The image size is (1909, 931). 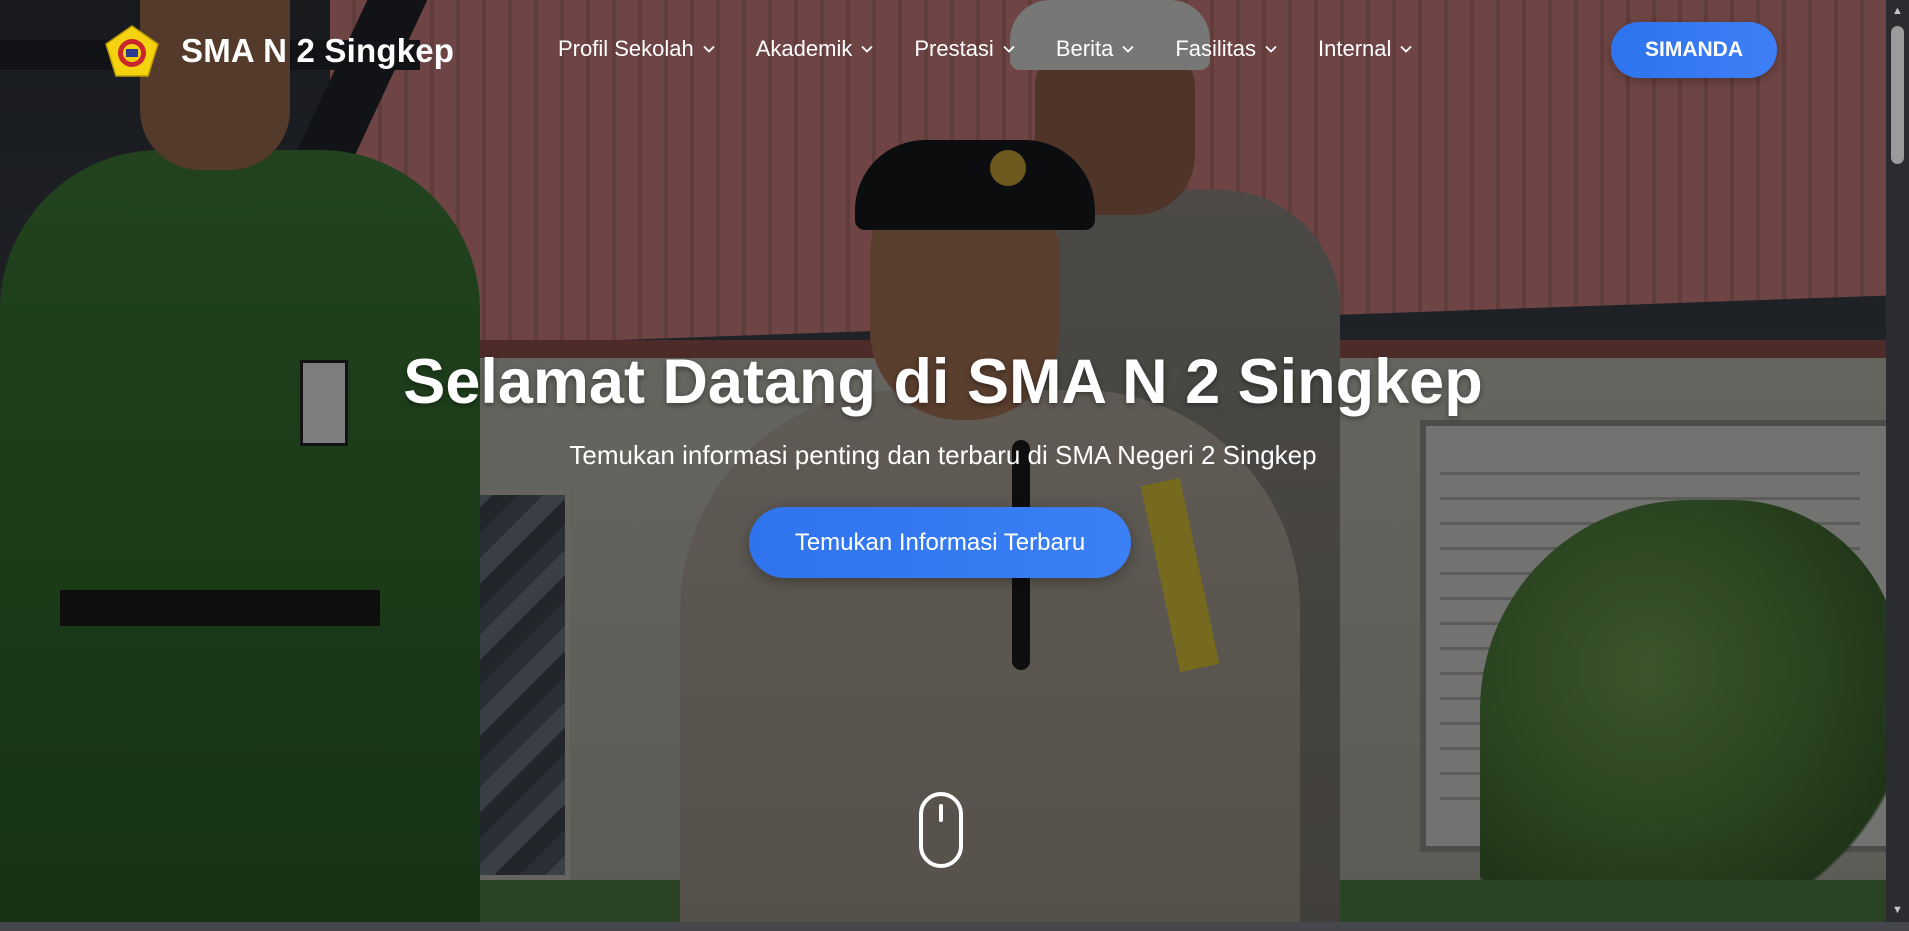 I want to click on page-scrollbar: ▲ ▼, so click(x=1897, y=461).